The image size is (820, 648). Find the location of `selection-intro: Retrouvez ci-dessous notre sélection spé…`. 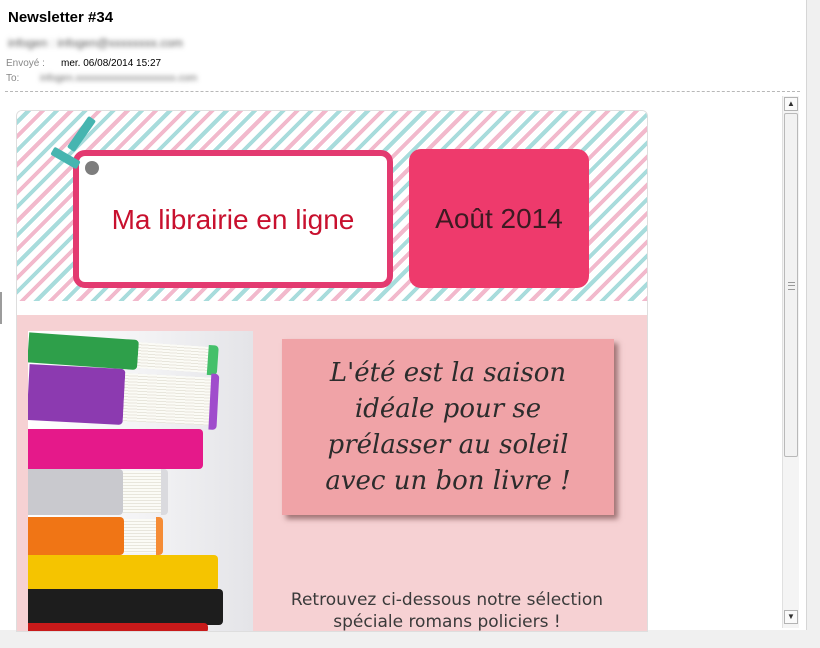

selection-intro: Retrouvez ci-dessous notre sélection spé… is located at coordinates (447, 611).